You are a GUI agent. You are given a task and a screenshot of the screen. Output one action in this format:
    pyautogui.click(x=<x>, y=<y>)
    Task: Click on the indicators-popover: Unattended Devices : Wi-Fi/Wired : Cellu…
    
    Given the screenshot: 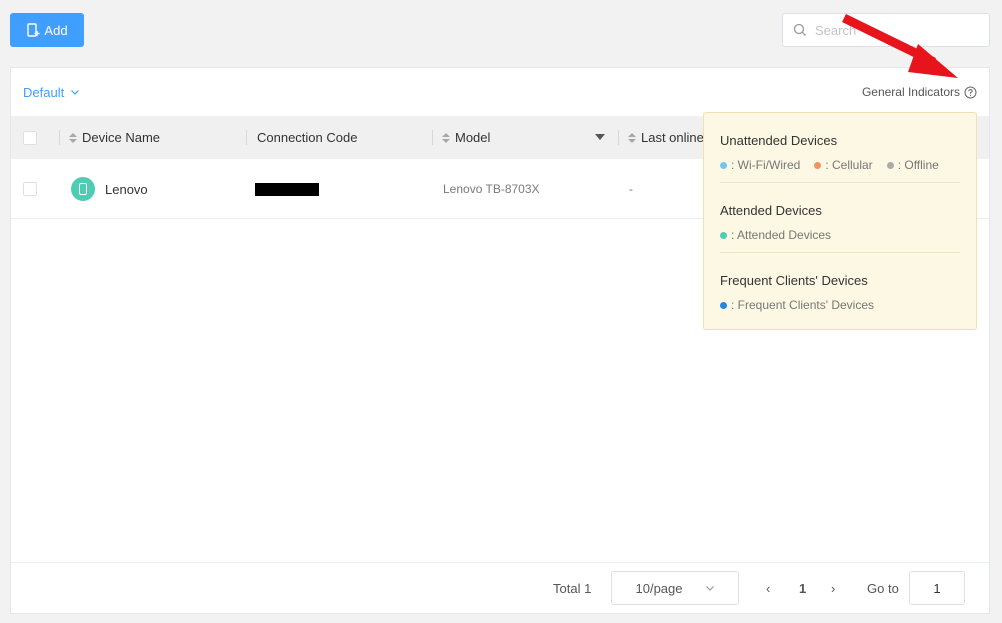 What is the action you would take?
    pyautogui.click(x=840, y=221)
    